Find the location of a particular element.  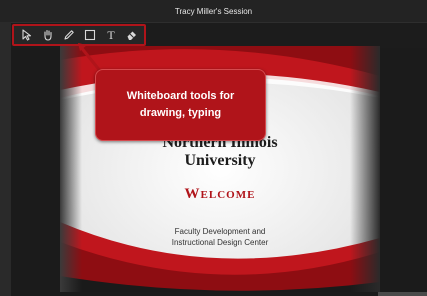

session-title: Tracy Miller's Session is located at coordinates (213, 11).